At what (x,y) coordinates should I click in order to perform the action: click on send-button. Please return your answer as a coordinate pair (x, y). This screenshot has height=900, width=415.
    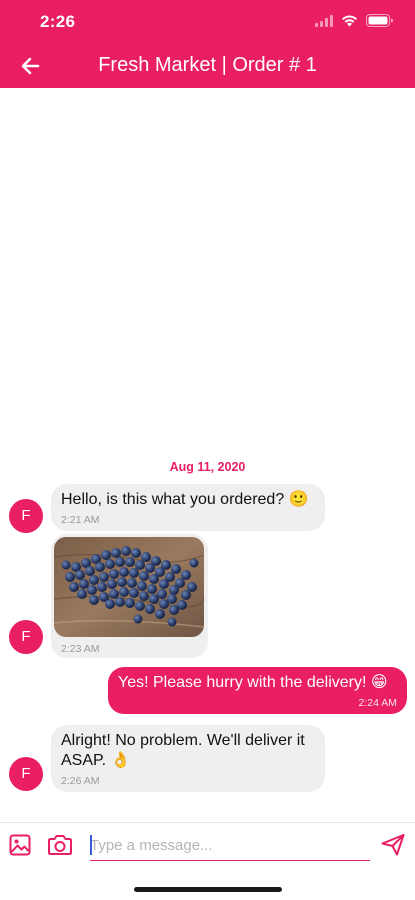
    Looking at the image, I should click on (393, 847).